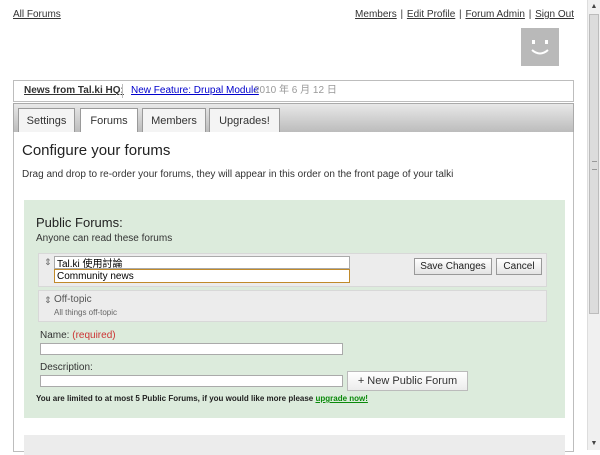 The width and height of the screenshot is (600, 455). I want to click on tab-members: Members, so click(174, 121).